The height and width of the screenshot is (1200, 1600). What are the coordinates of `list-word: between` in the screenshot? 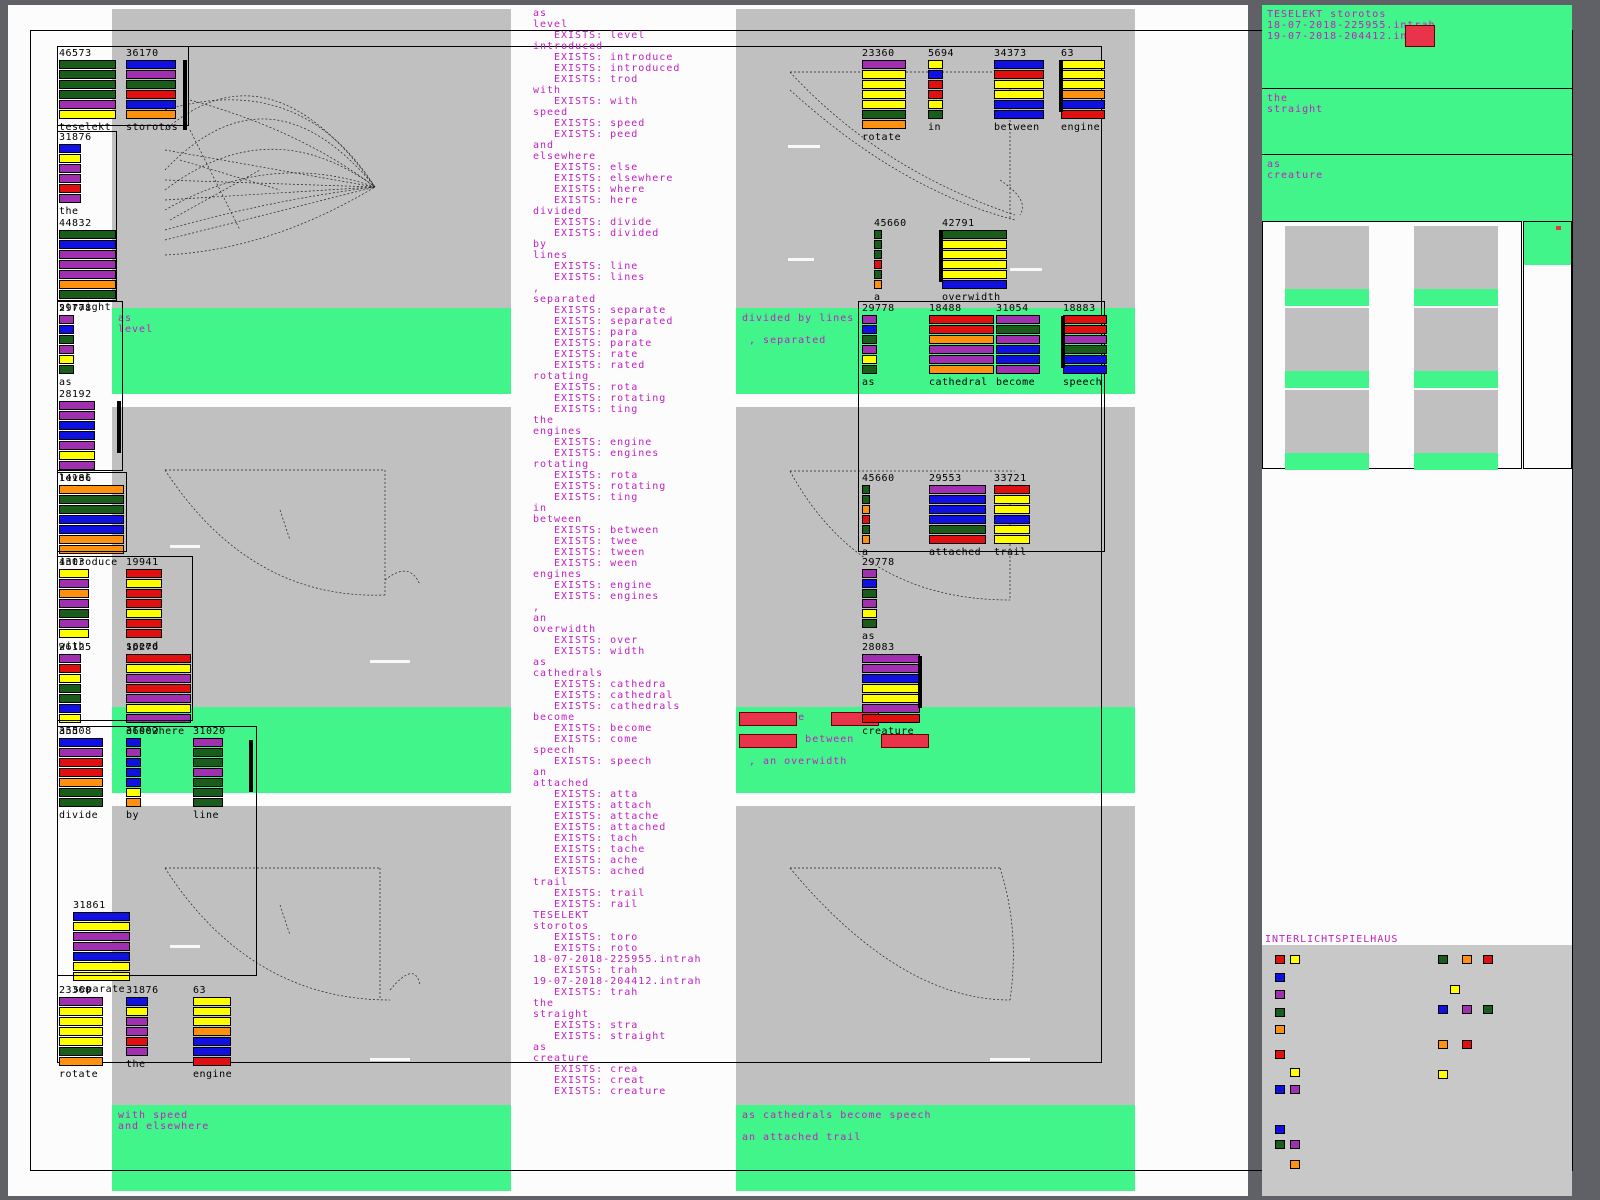 It's located at (558, 519).